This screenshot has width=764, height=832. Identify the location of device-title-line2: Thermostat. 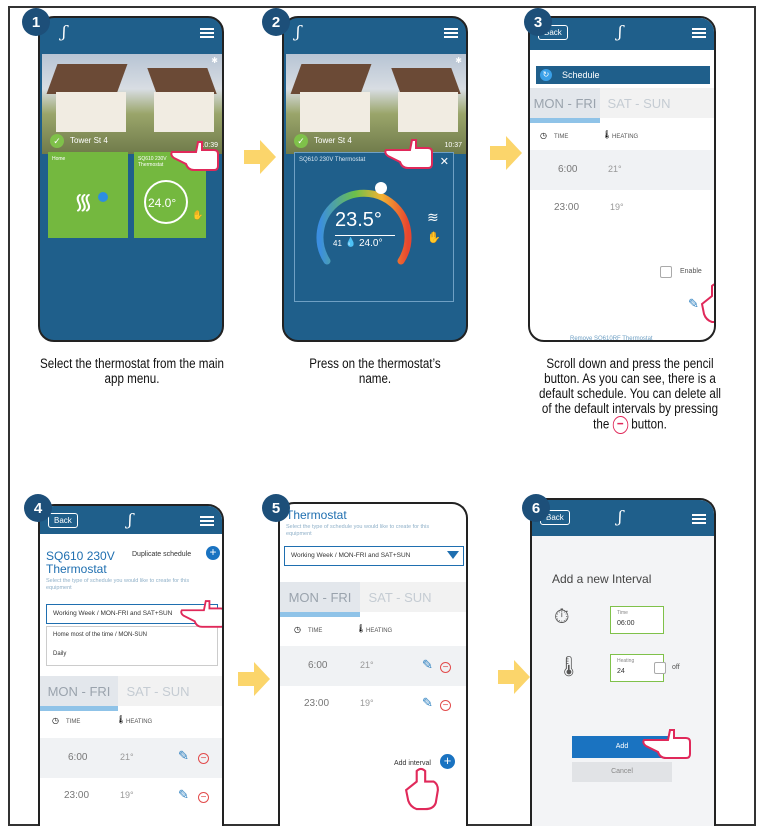
(76, 569).